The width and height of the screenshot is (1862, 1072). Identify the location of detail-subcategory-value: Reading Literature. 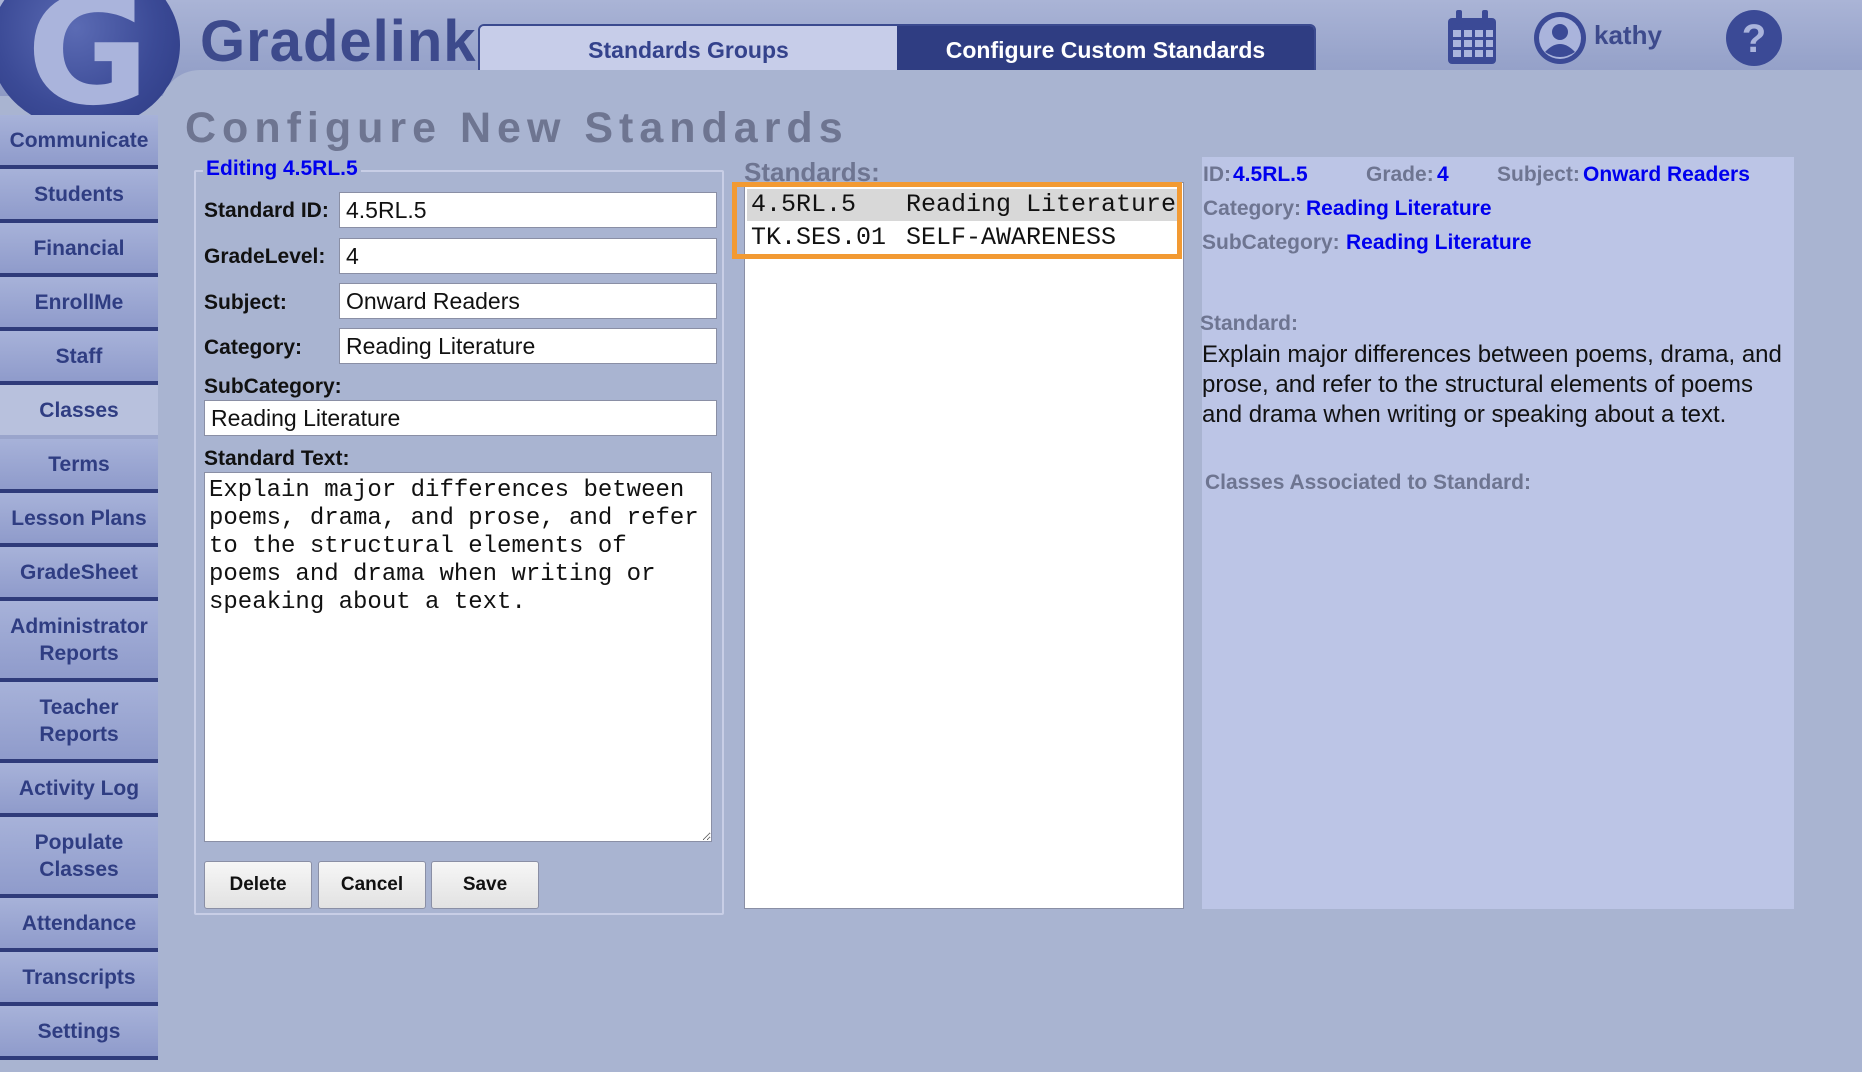
(1439, 242).